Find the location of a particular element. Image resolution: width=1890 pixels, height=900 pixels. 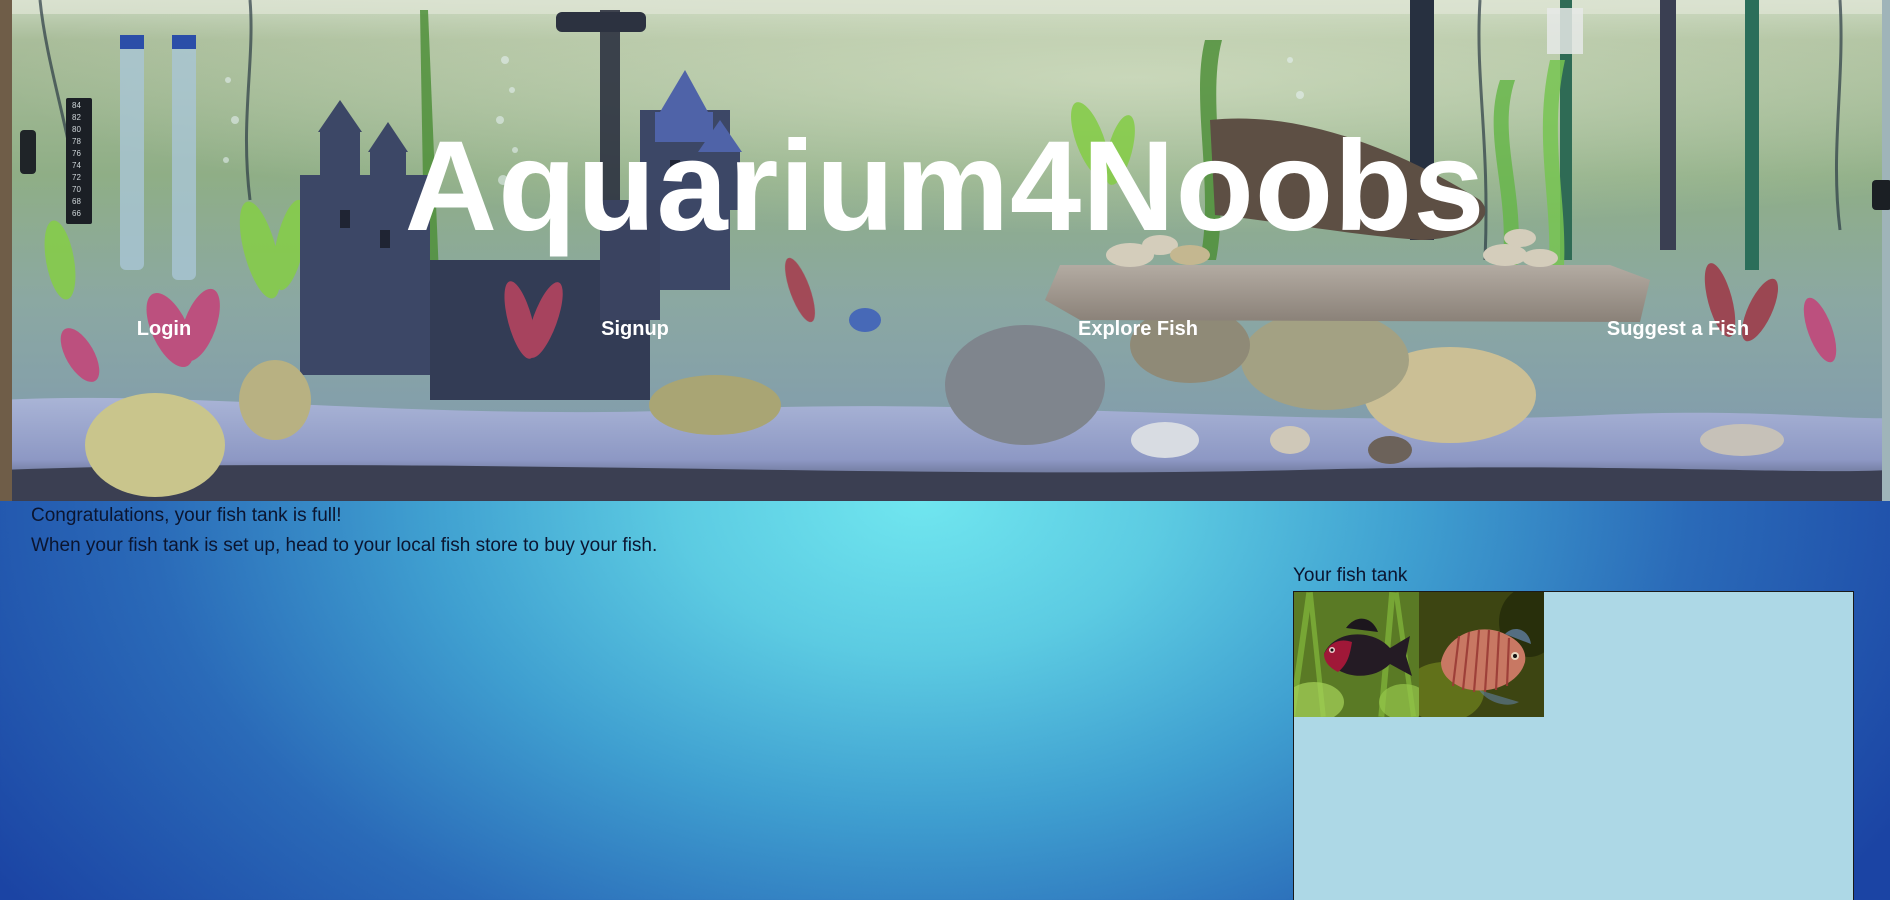

nav-login-link: Login is located at coordinates (164, 329).